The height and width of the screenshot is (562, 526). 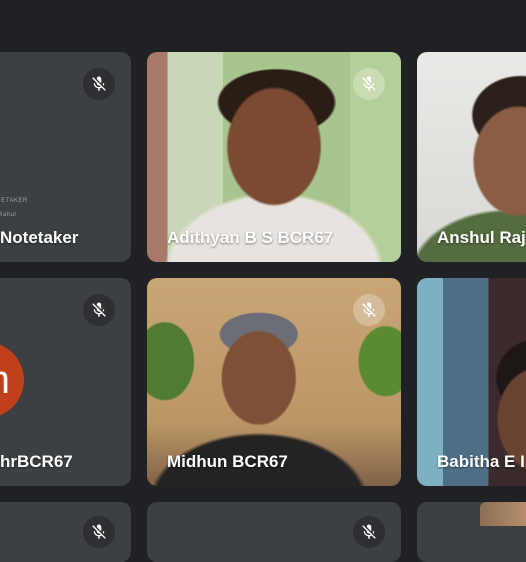 What do you see at coordinates (65, 382) in the screenshot?
I see `participant-tile-hrbcr67: m hrBCR67` at bounding box center [65, 382].